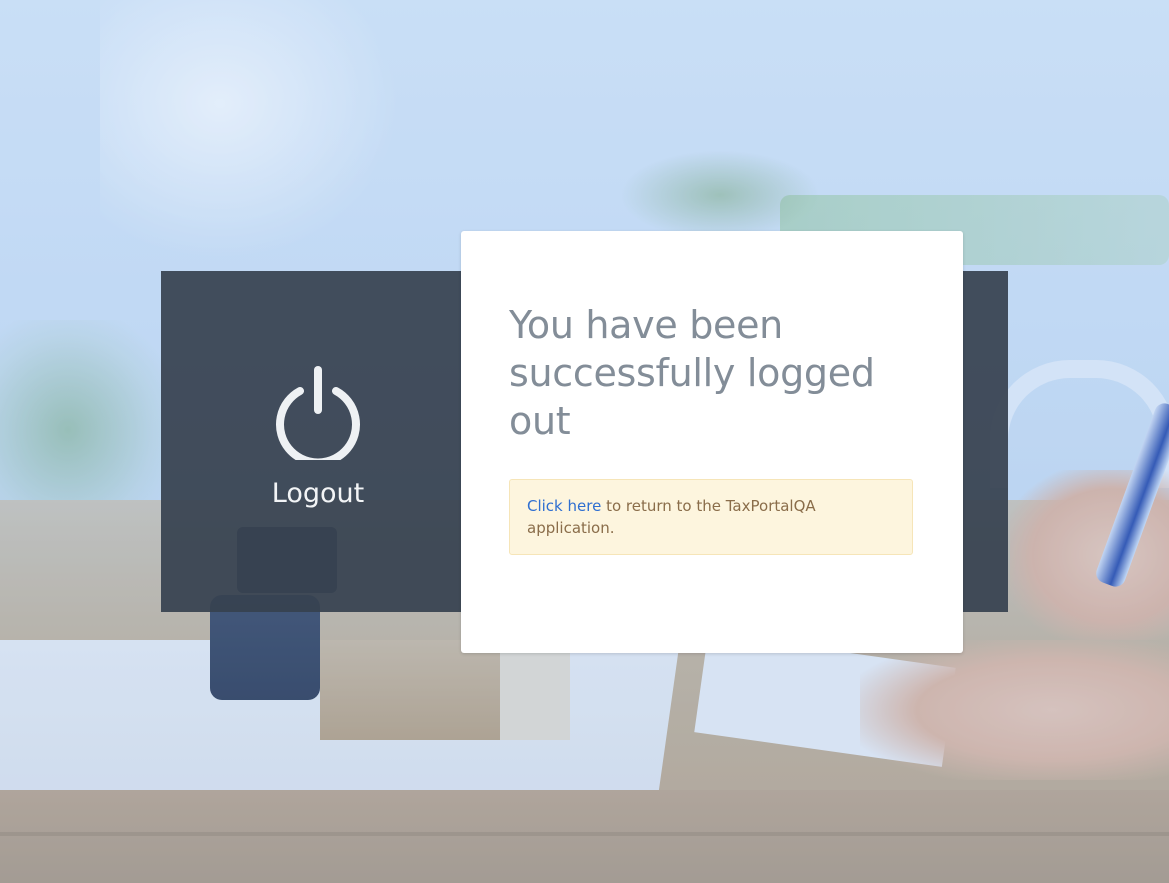  Describe the element at coordinates (564, 506) in the screenshot. I see `return-link: Click here` at that location.